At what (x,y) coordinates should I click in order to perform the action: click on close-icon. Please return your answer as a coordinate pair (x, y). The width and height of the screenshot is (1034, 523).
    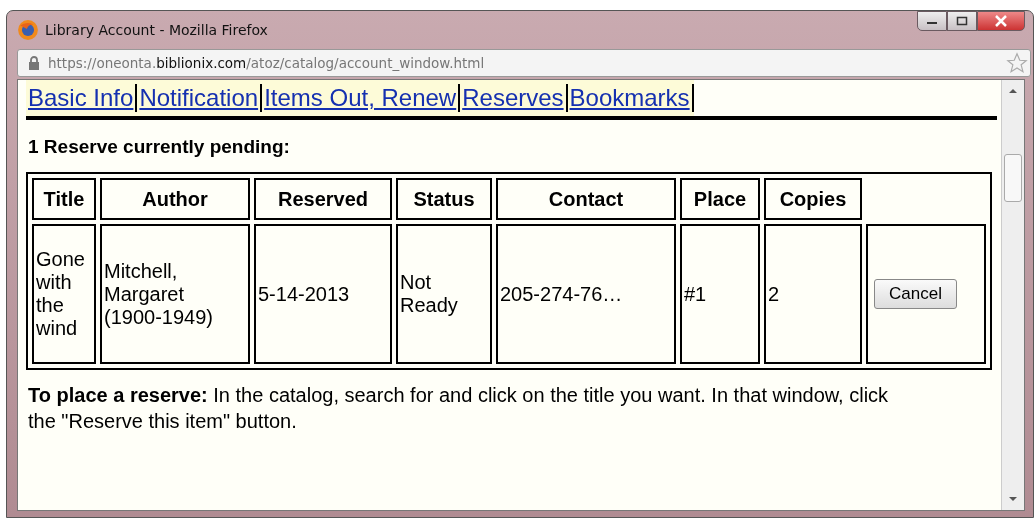
    Looking at the image, I should click on (1001, 21).